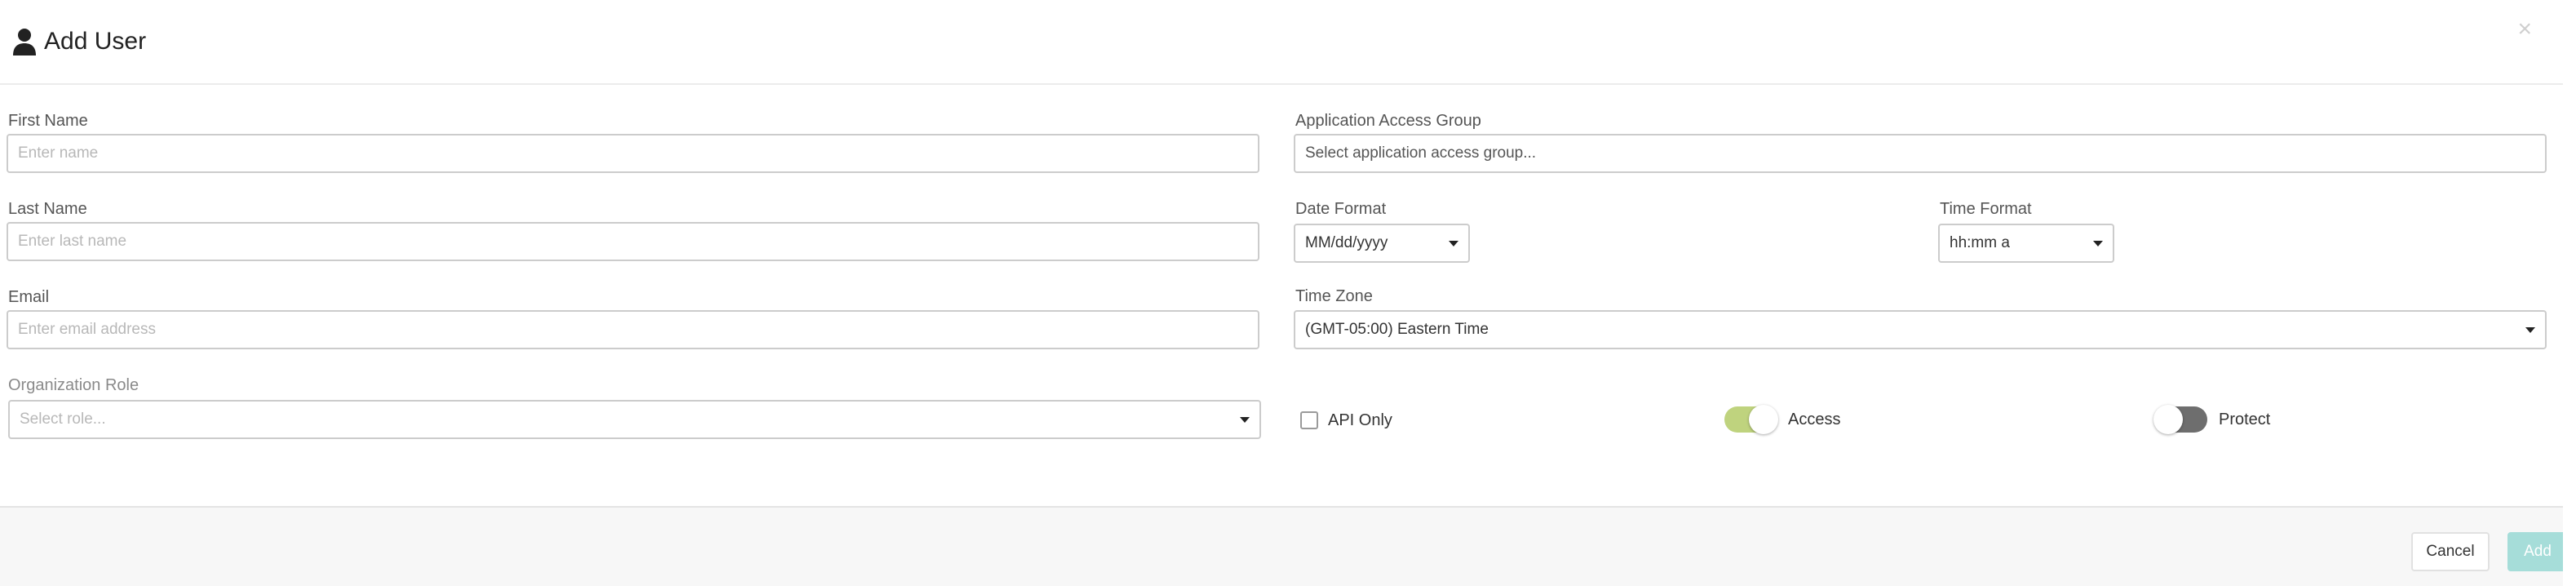  I want to click on time-format-select: hh:mm a, so click(2026, 243).